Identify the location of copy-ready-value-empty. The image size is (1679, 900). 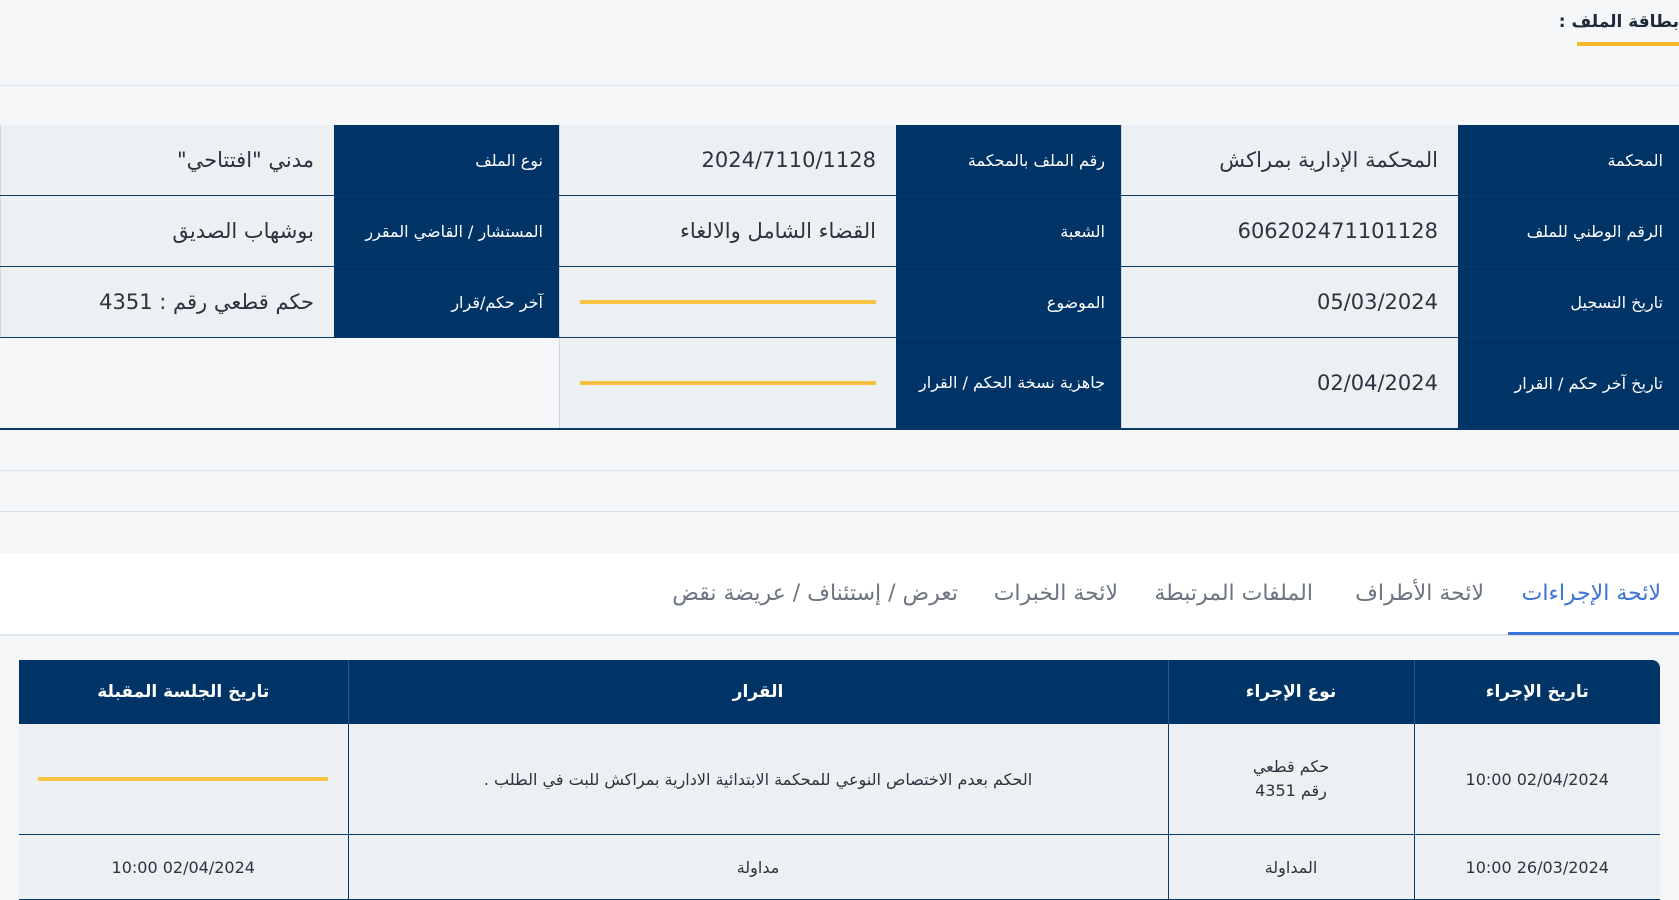
(727, 383).